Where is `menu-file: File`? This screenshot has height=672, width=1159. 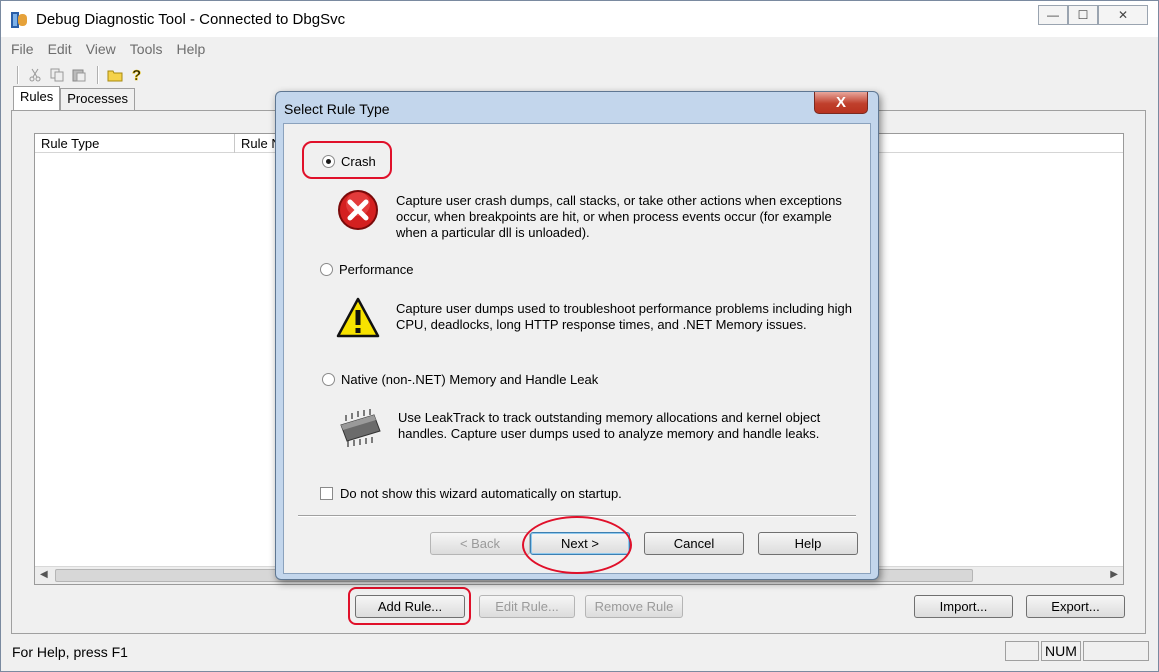
menu-file: File is located at coordinates (22, 51).